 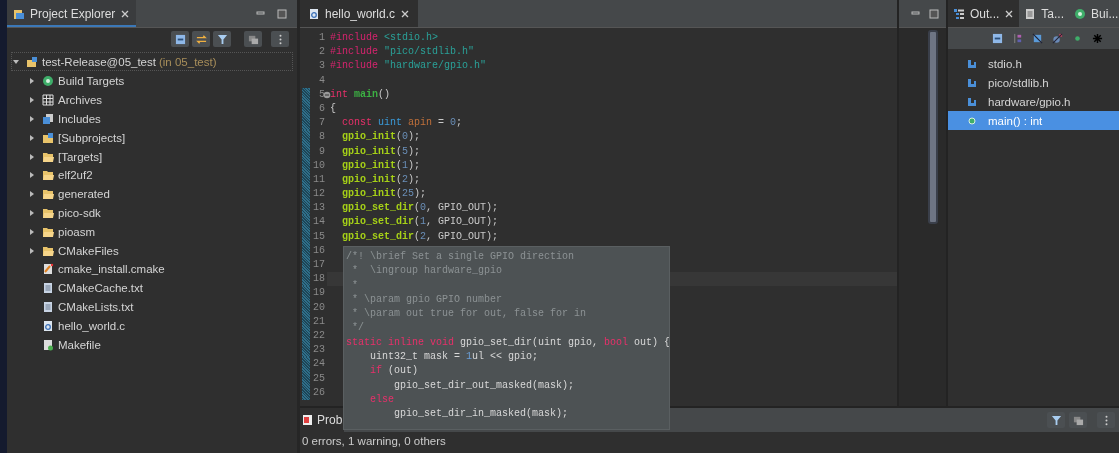 I want to click on code-line: uint32_t mask = 1ul << gpio;, so click(x=454, y=357).